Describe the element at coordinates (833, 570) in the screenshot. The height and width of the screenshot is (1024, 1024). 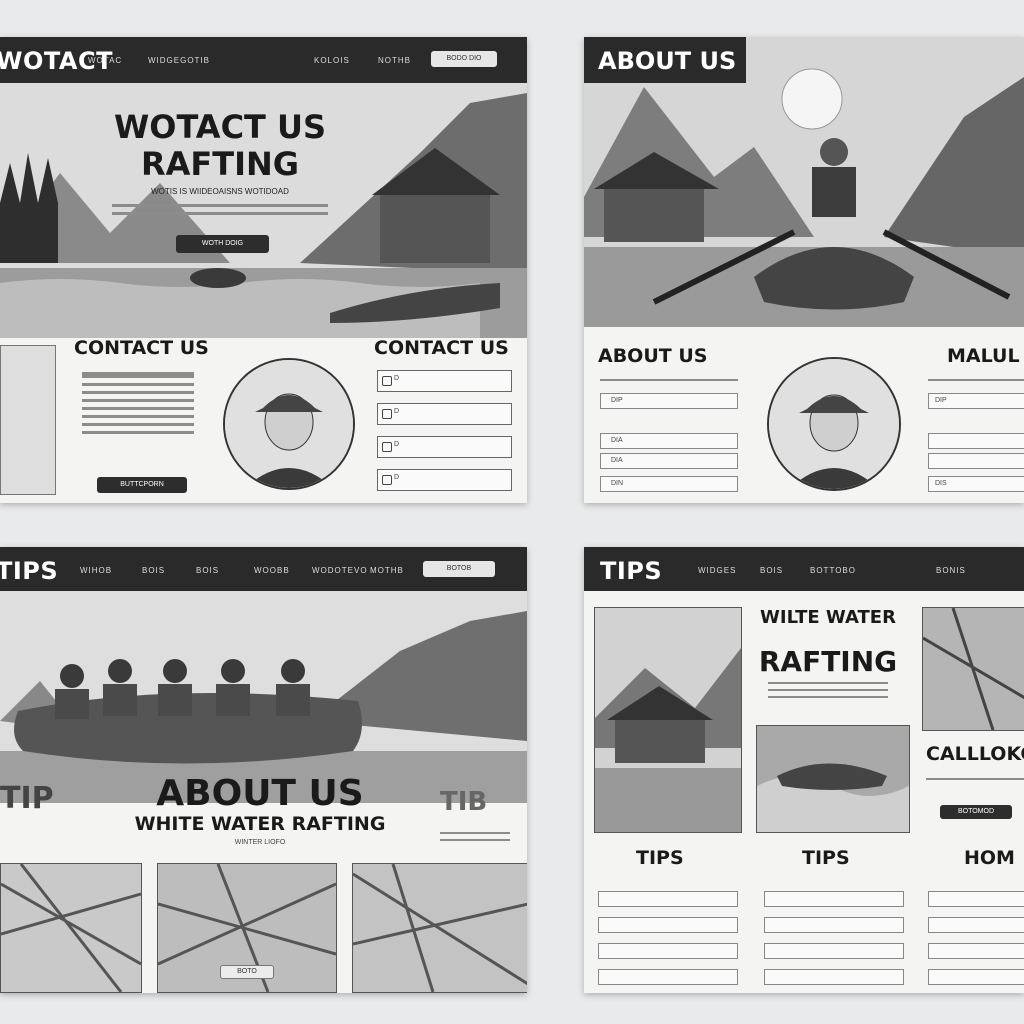
I see `nav-link: BOTTOBO` at that location.